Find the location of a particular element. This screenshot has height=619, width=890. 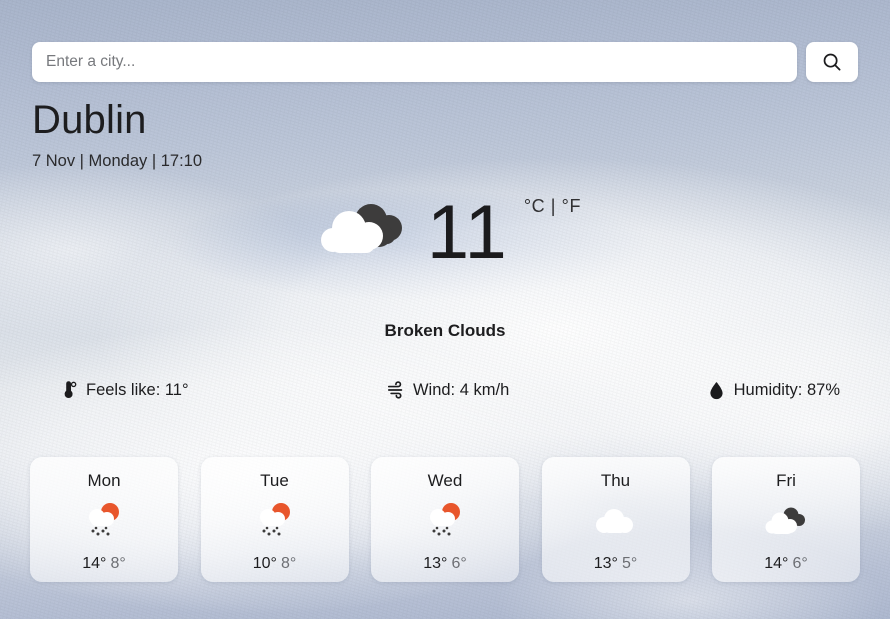

forecast-low: 5° is located at coordinates (629, 563).